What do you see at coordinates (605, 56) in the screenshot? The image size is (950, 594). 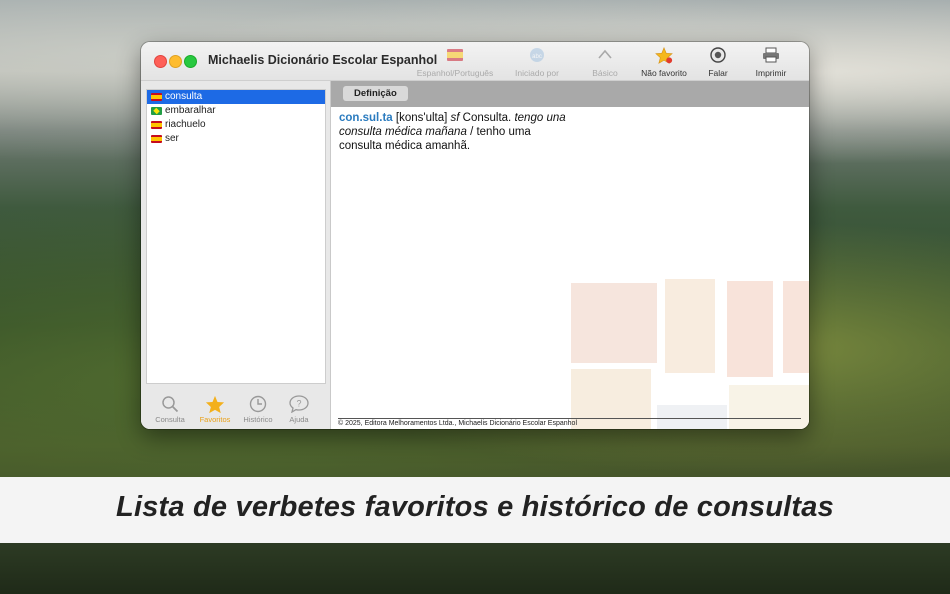 I see `chevron-up-icon` at bounding box center [605, 56].